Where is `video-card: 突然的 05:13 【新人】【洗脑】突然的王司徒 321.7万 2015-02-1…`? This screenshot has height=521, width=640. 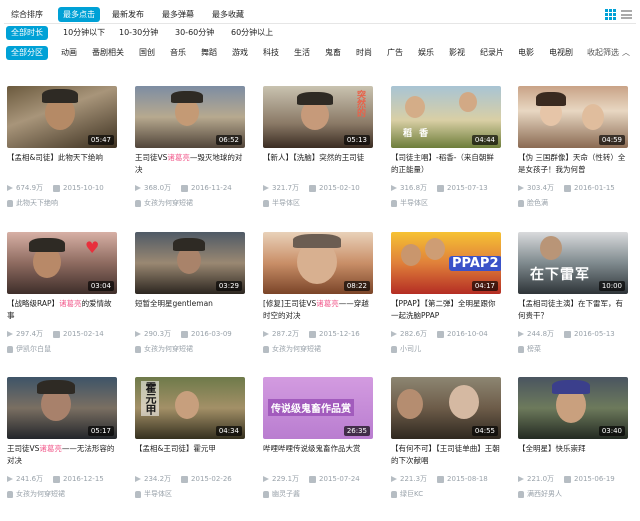
video-card: 突然的 05:13 【新人】【洗脑】突然的王司徒 321.7万 2015-02-1… is located at coordinates (318, 153).